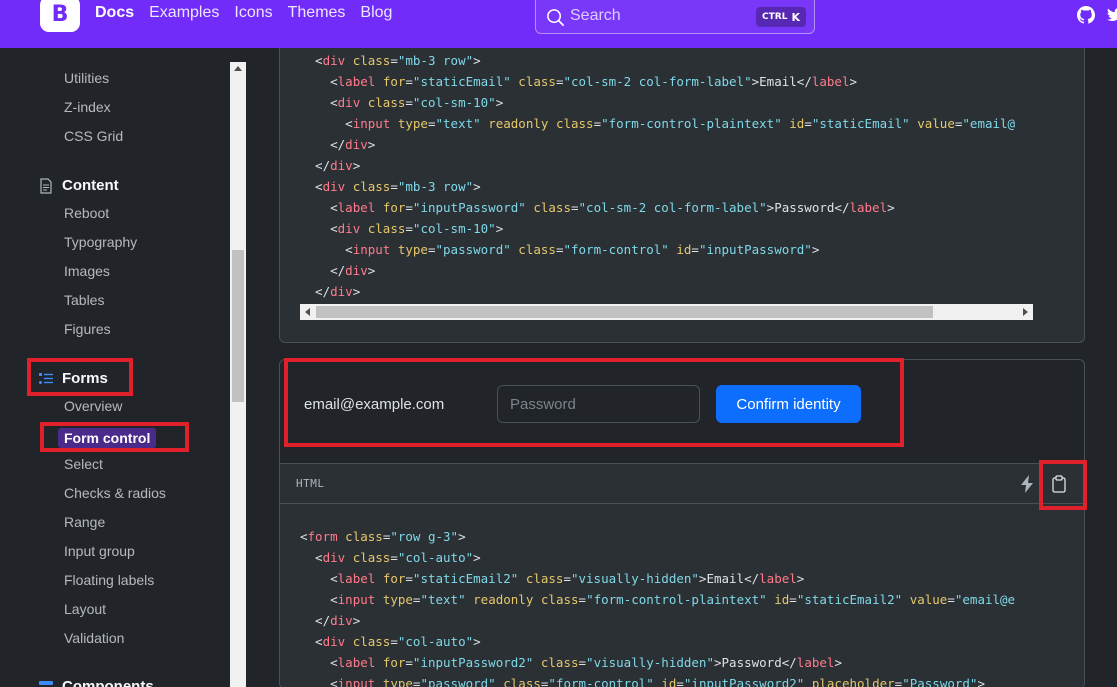 The width and height of the screenshot is (1117, 687). I want to click on nav-links: Docs Examples Icons Themes Blog, so click(243, 13).